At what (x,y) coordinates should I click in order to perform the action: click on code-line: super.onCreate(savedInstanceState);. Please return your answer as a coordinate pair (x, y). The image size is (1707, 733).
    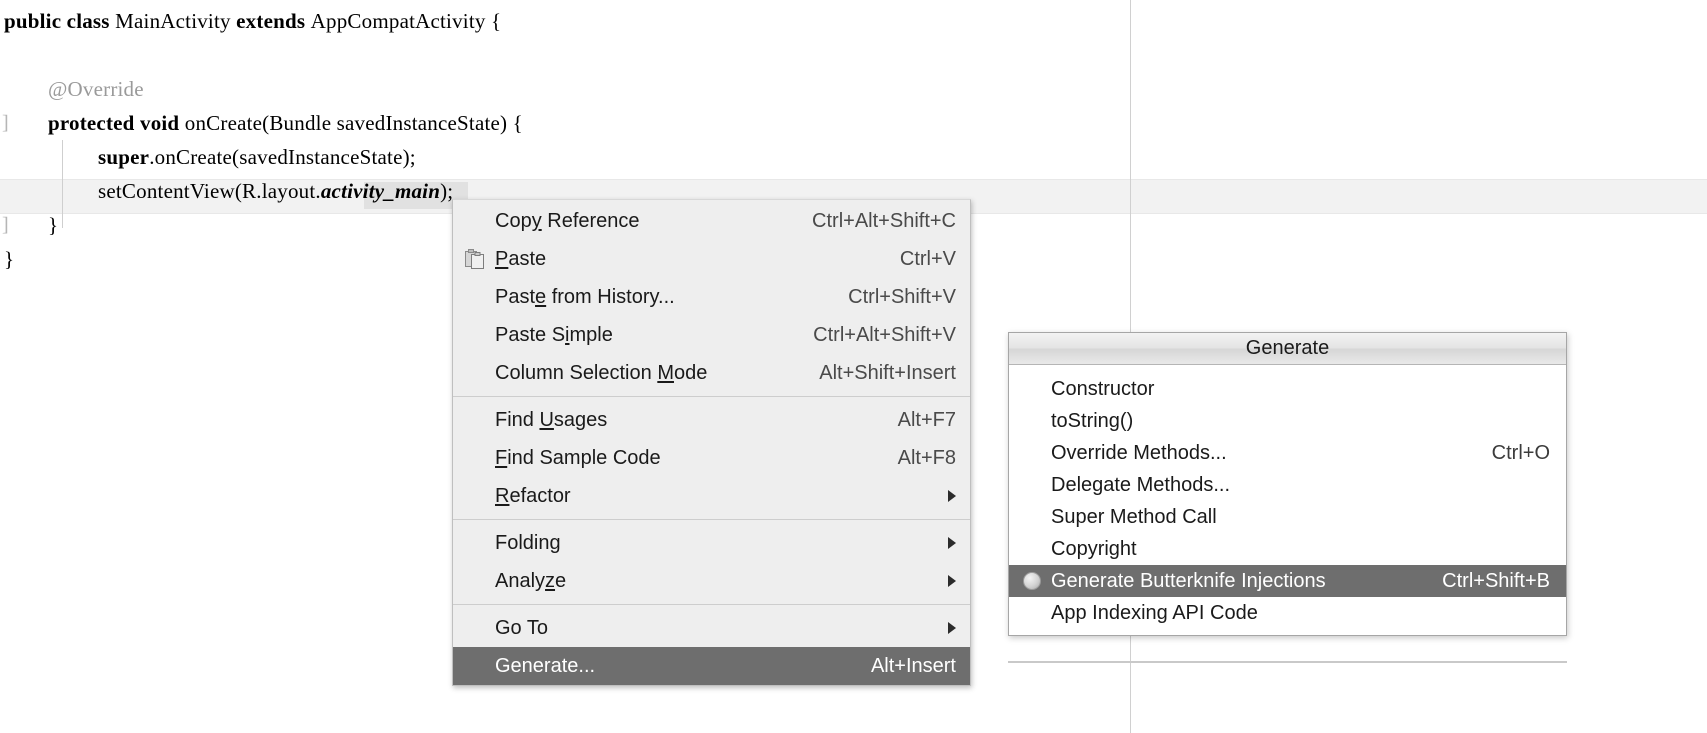
    Looking at the image, I should click on (257, 157).